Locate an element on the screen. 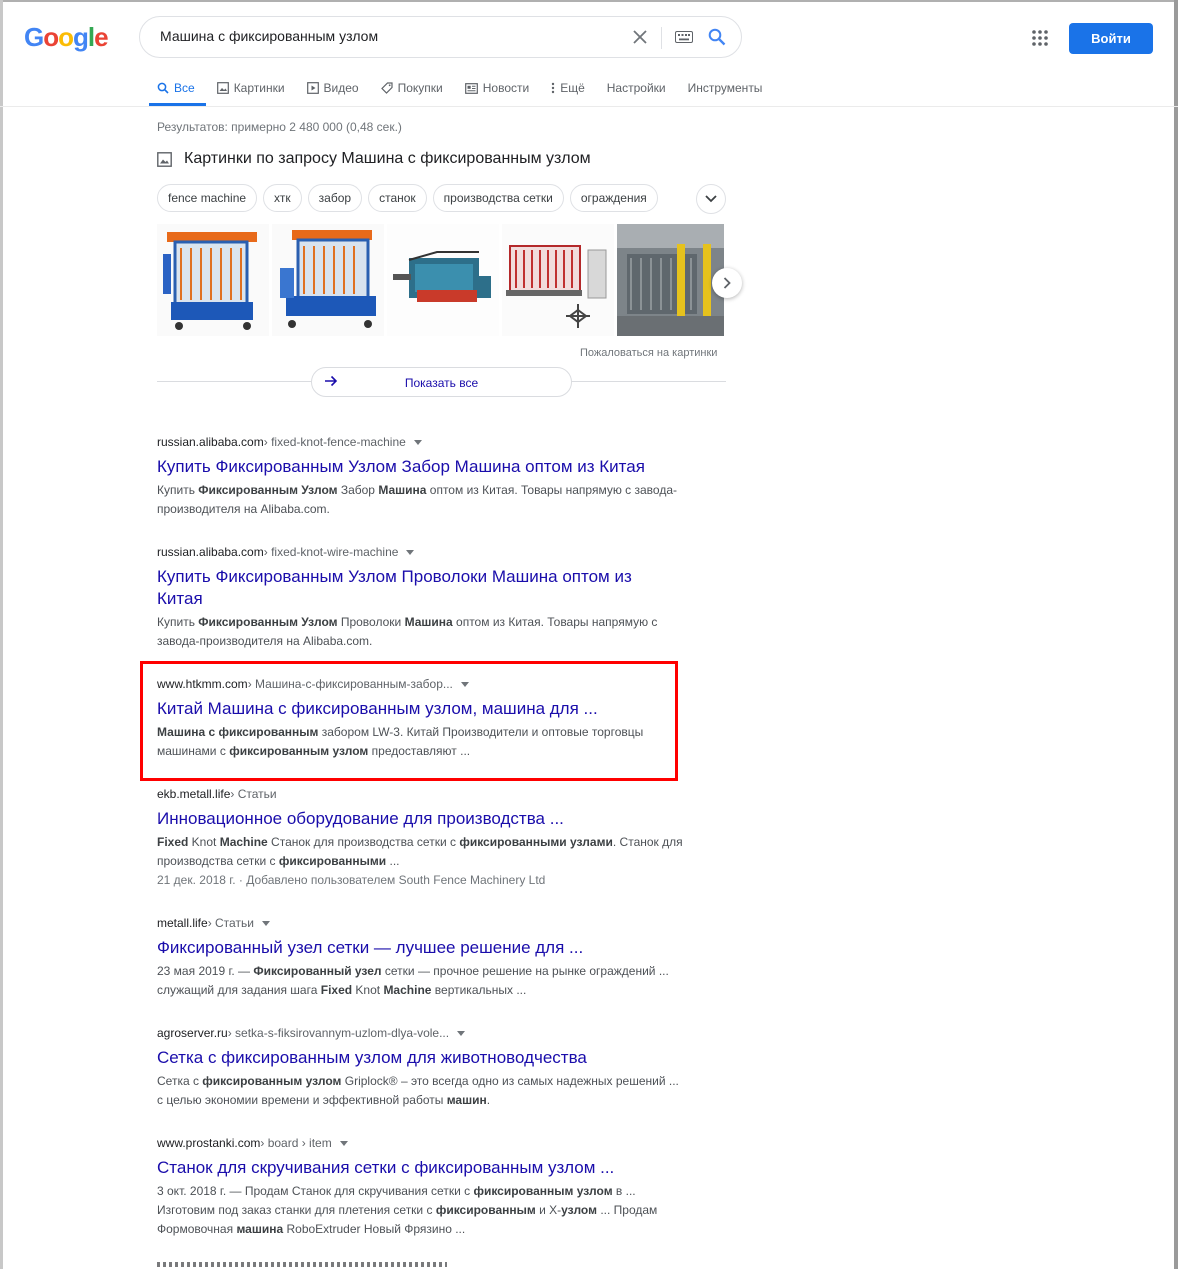  show-all-button: Показать все is located at coordinates (441, 382).